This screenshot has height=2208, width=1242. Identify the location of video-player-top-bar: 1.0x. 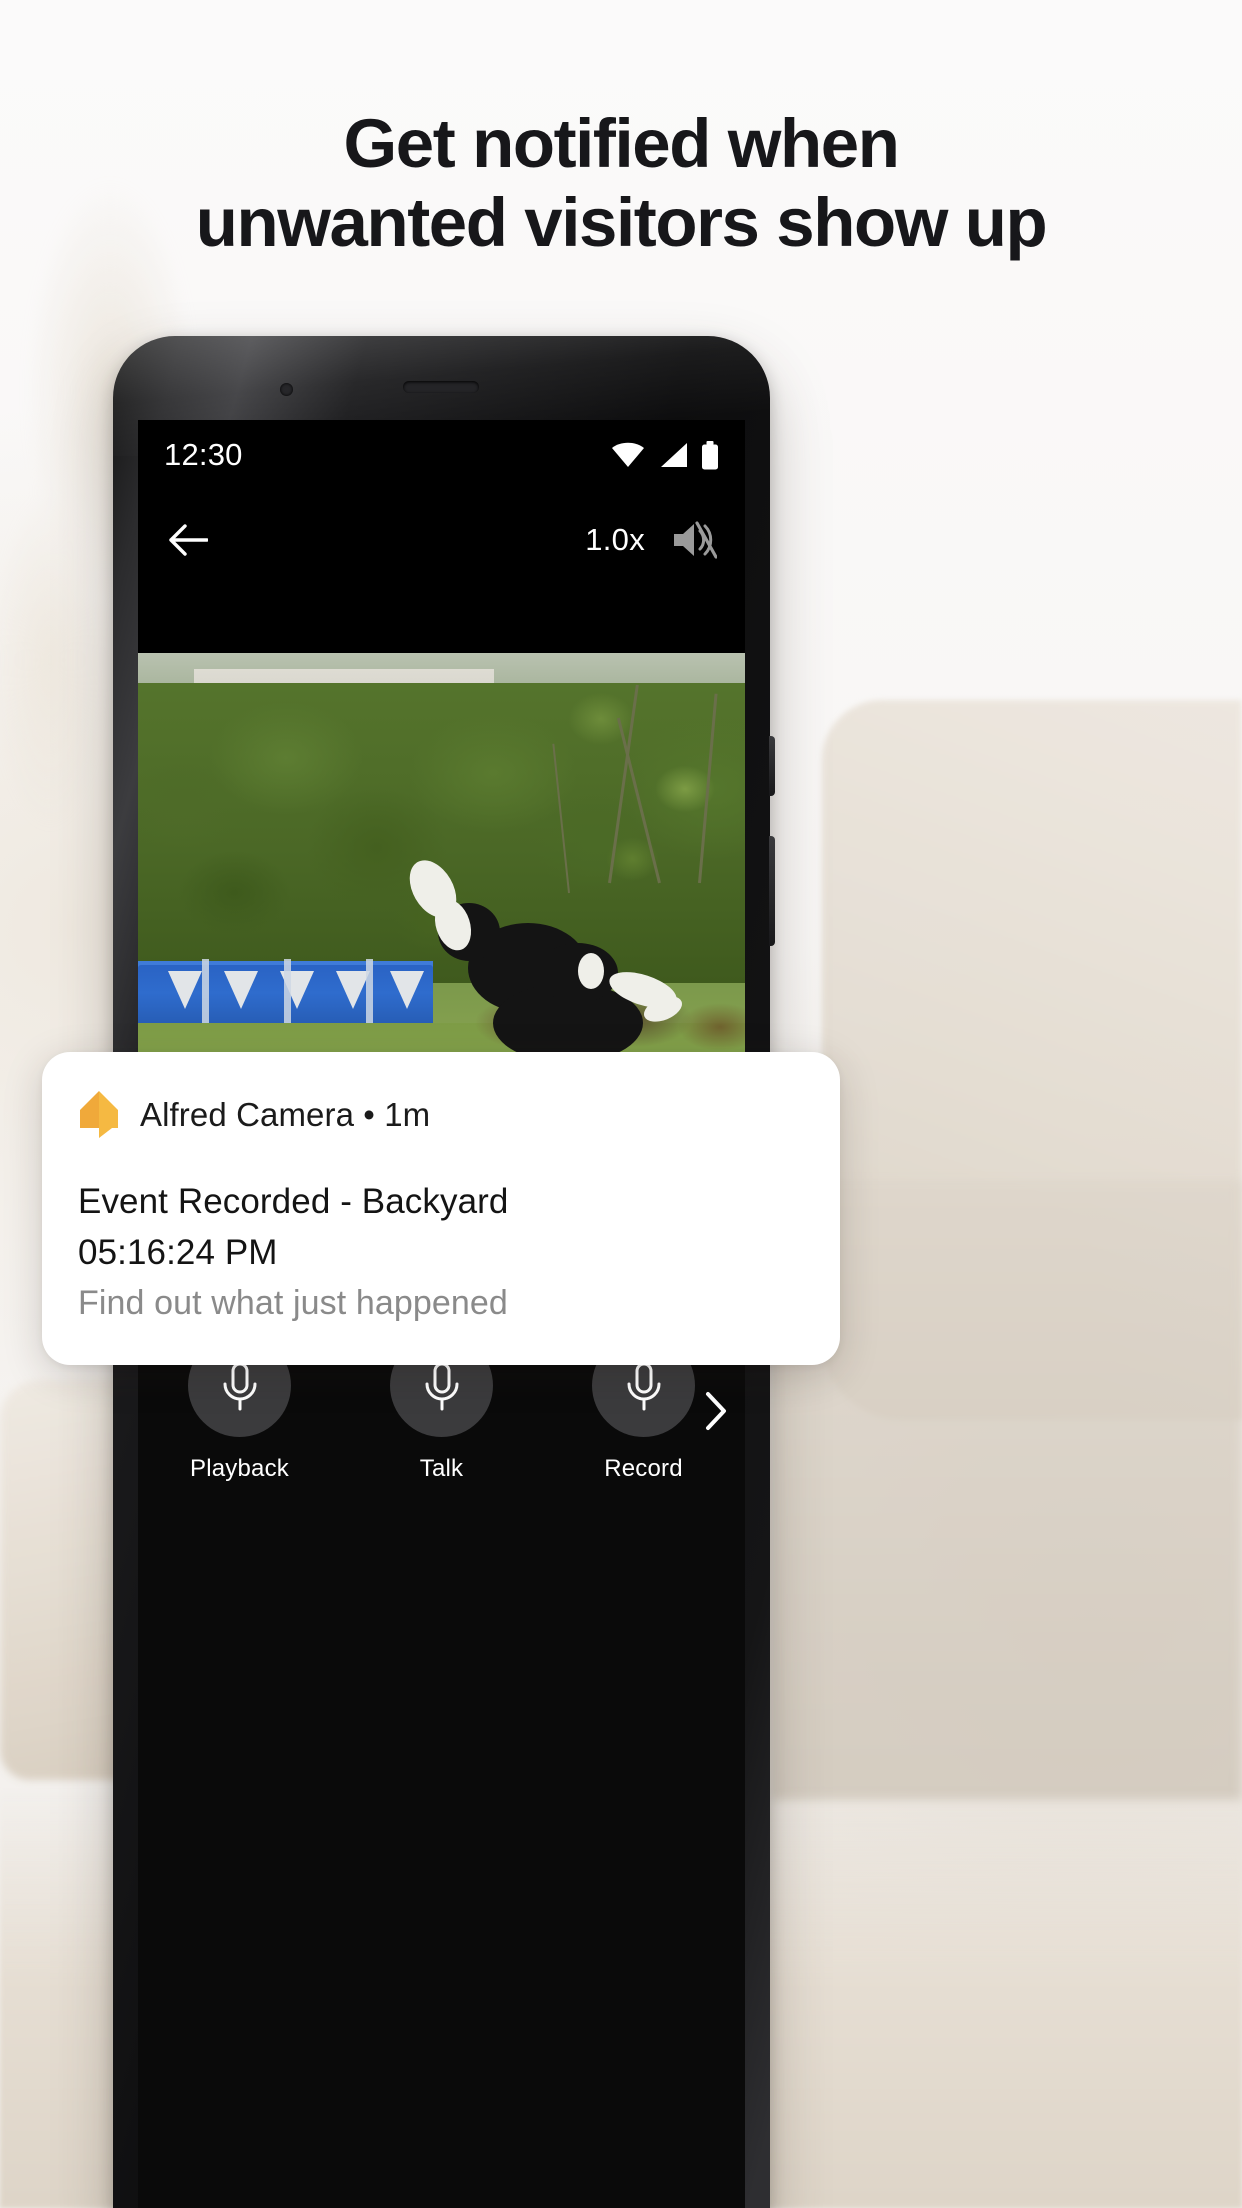
(441, 540).